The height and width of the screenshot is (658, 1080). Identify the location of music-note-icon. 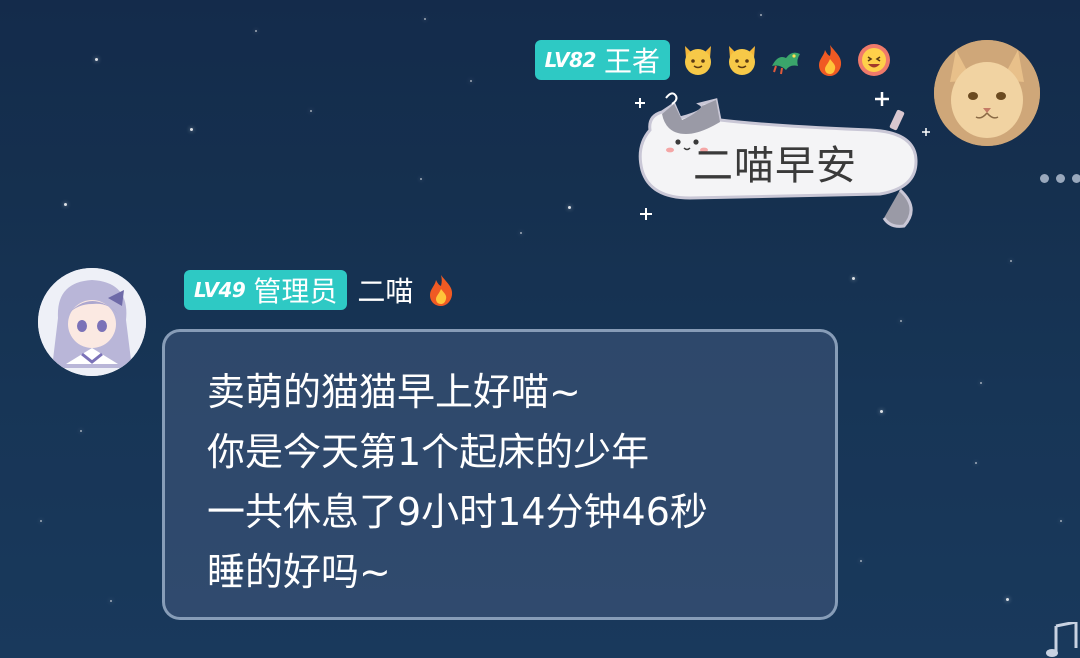
(1060, 640).